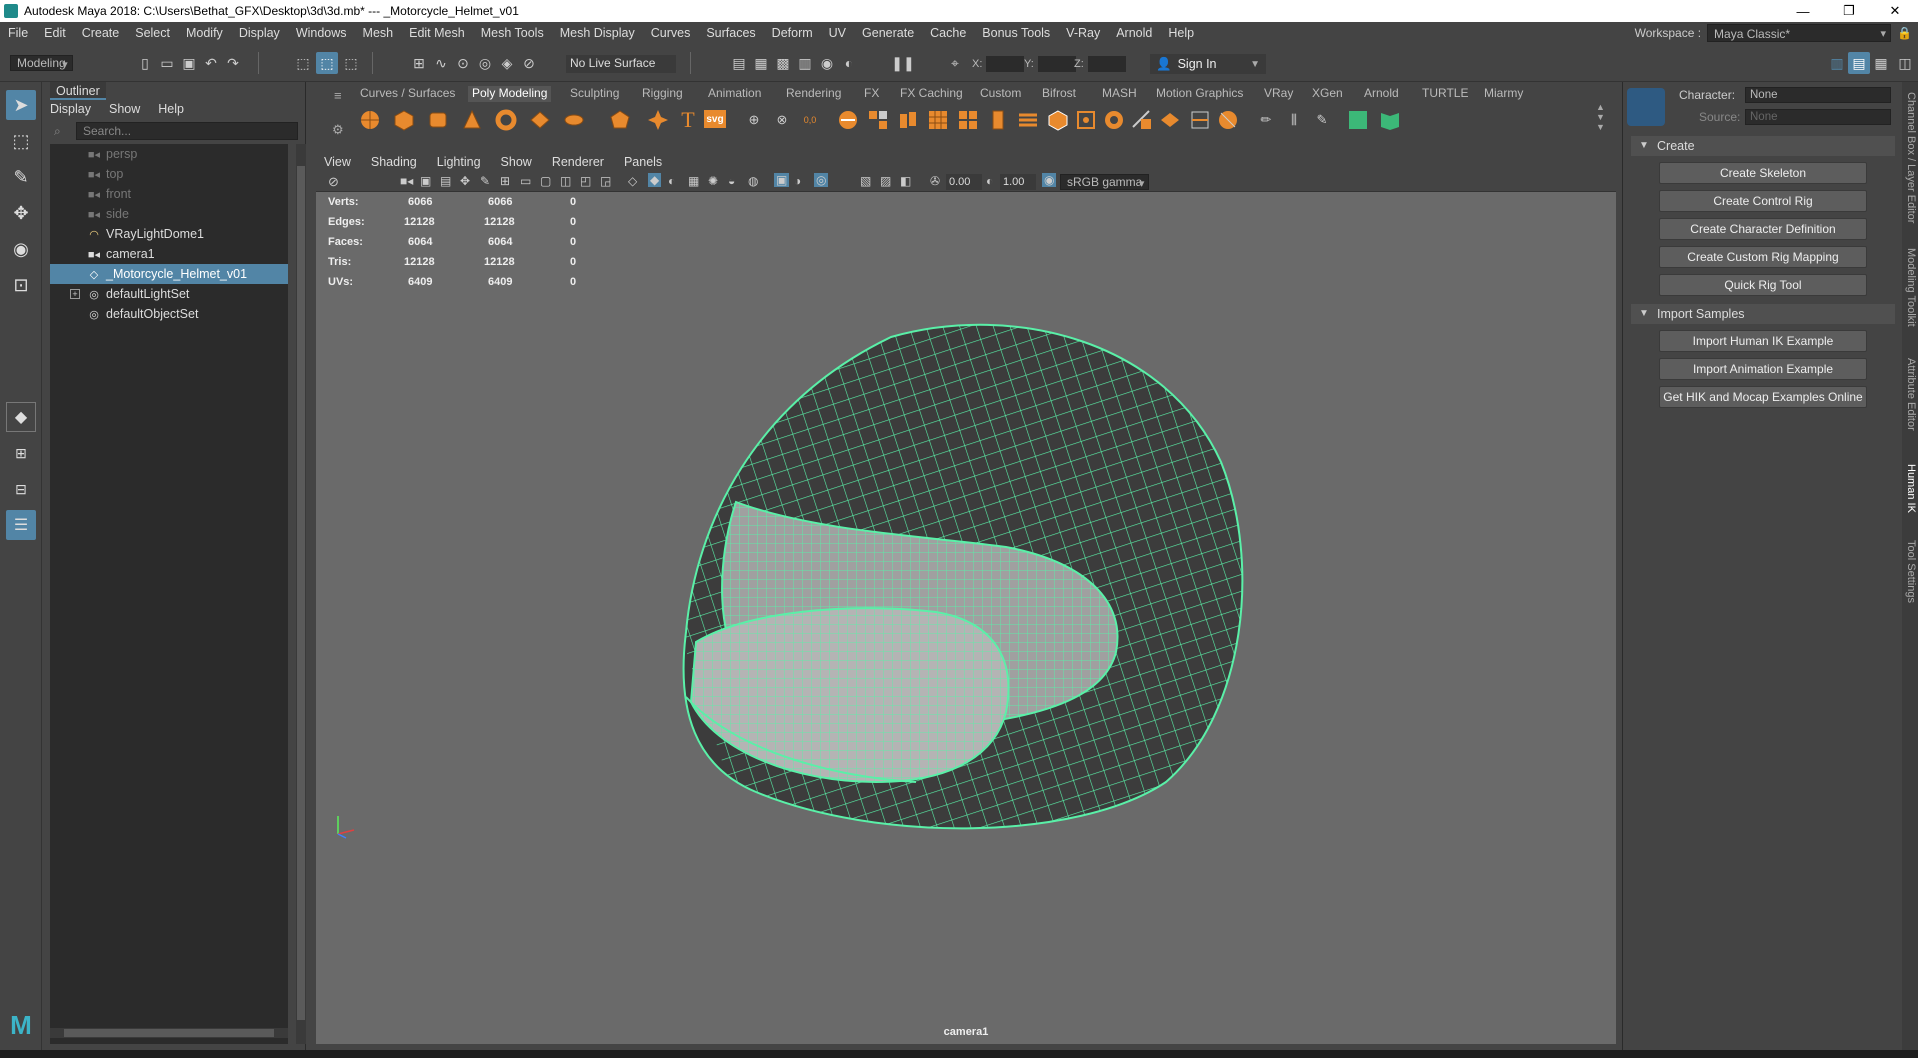  I want to click on aa-icon: ▨, so click(885, 181).